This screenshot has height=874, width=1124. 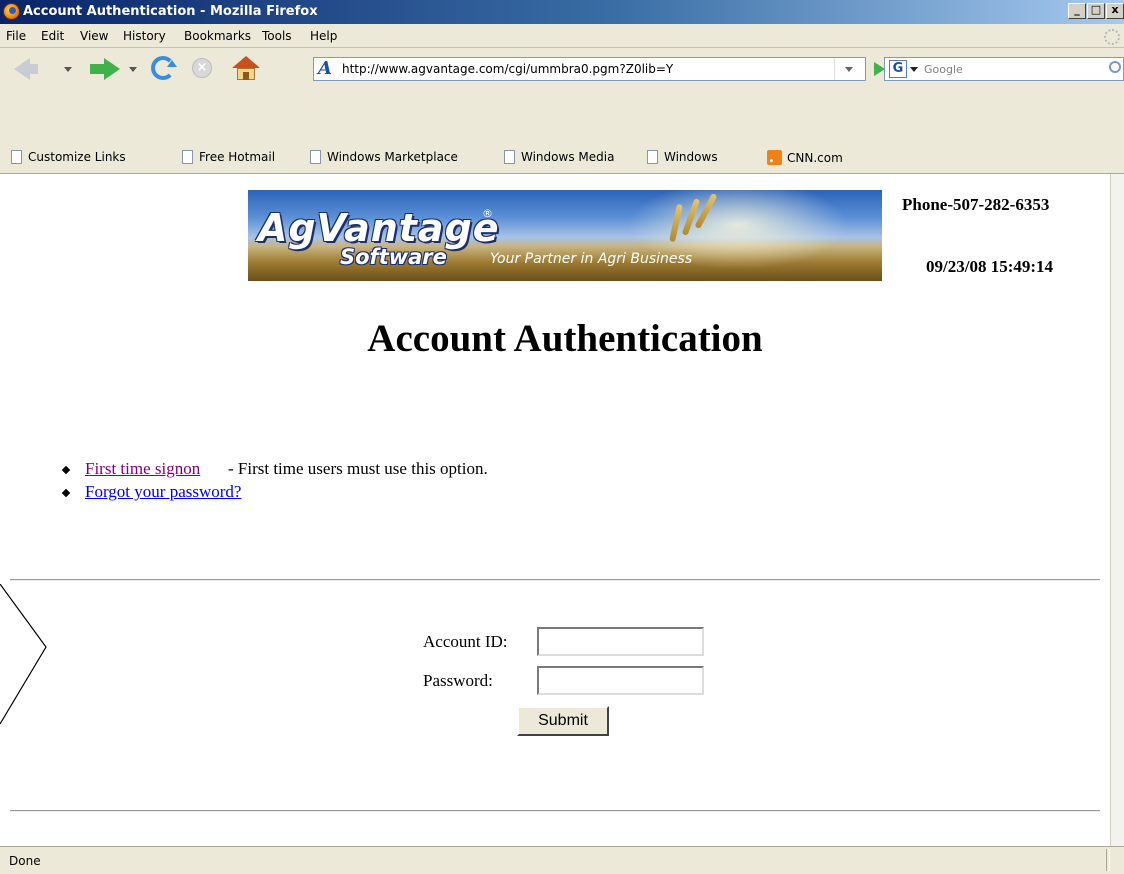 What do you see at coordinates (133, 69) in the screenshot?
I see `forward-history-dropdown-icon` at bounding box center [133, 69].